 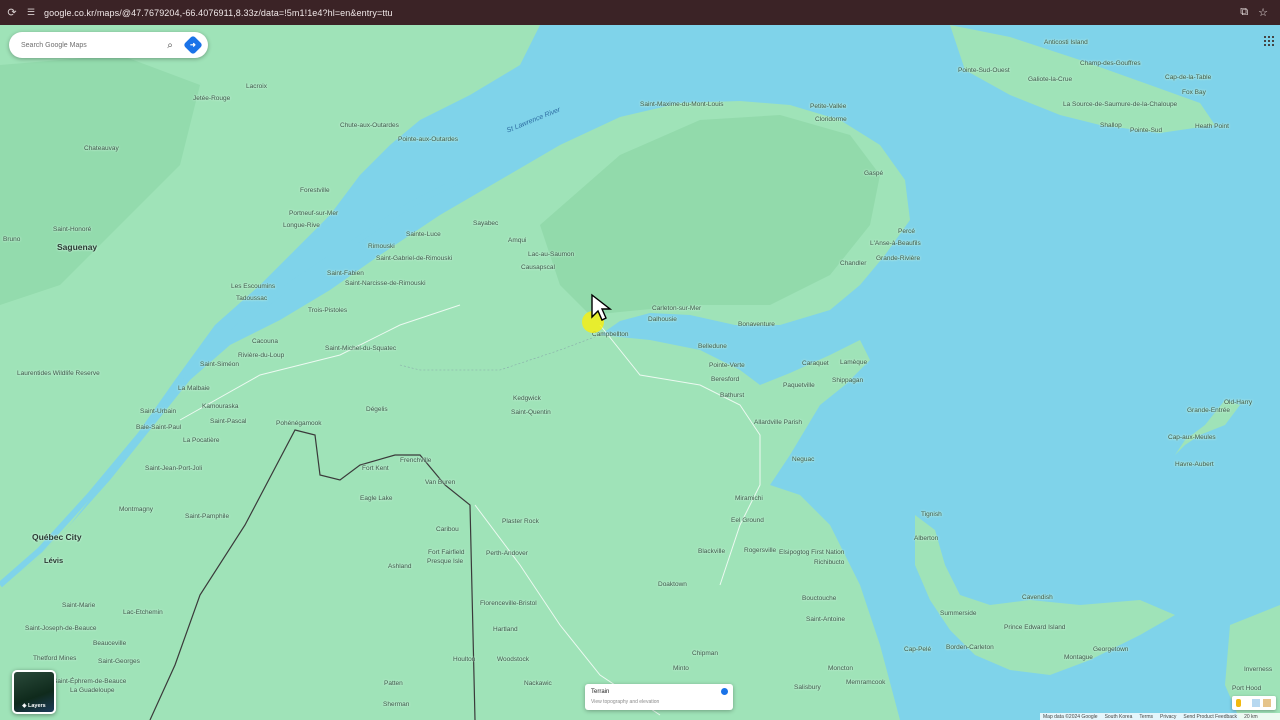 I want to click on place-label: Forestville, so click(x=315, y=190).